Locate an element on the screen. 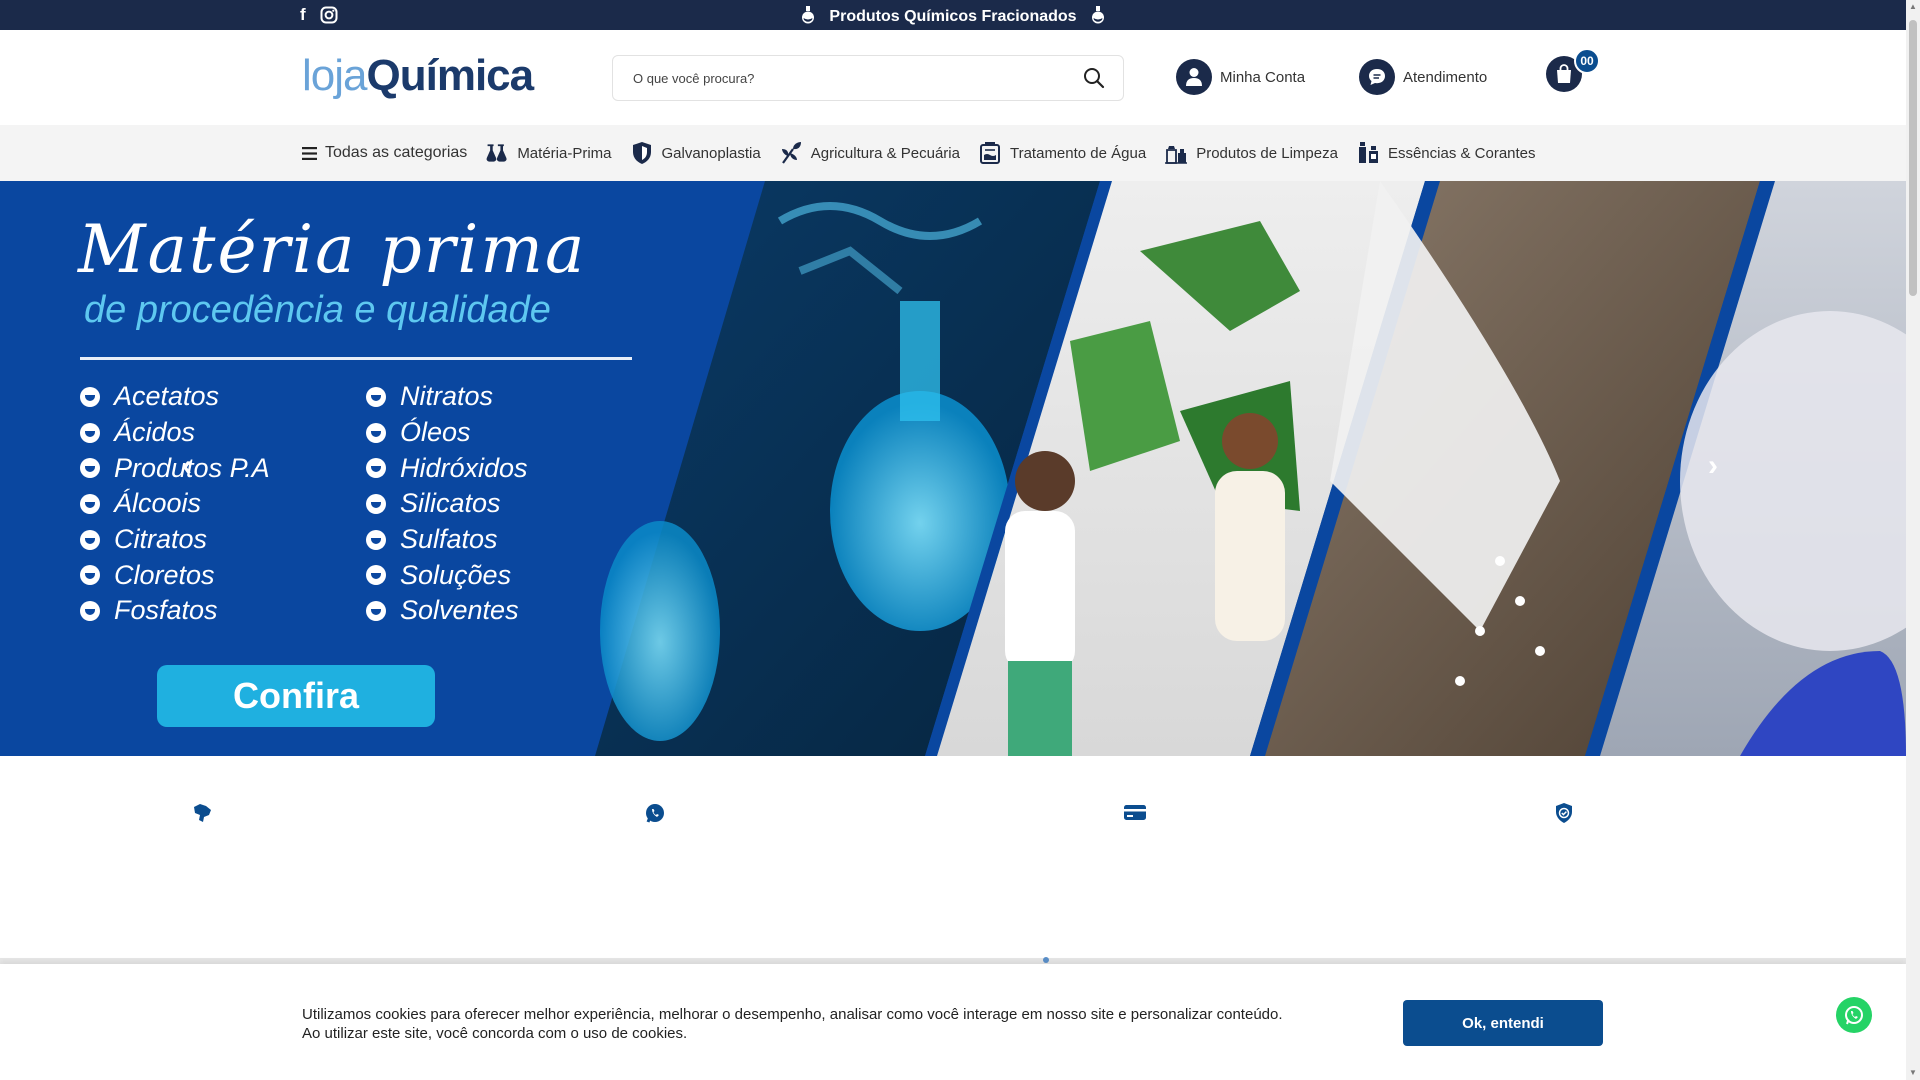 This screenshot has height=1080, width=1920. account-label: Minha Conta is located at coordinates (1263, 77).